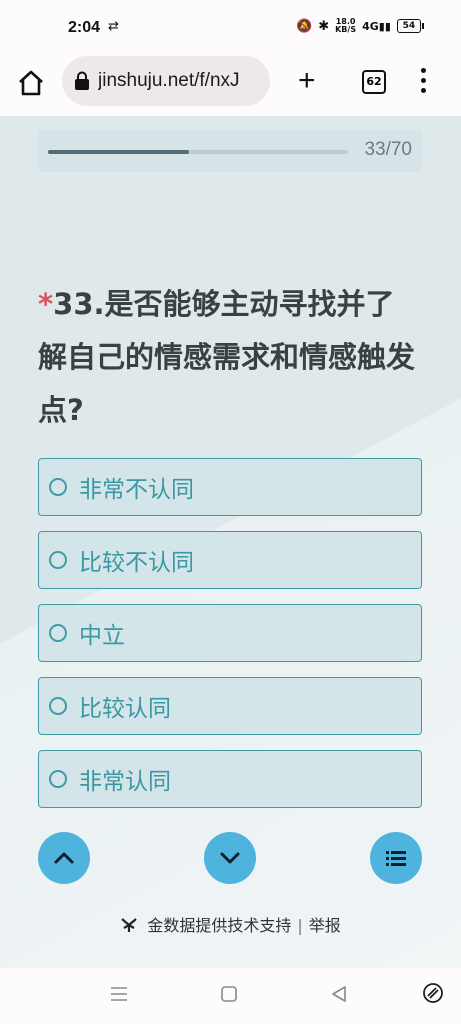 The width and height of the screenshot is (461, 1024). I want to click on report-link: 举报, so click(325, 925).